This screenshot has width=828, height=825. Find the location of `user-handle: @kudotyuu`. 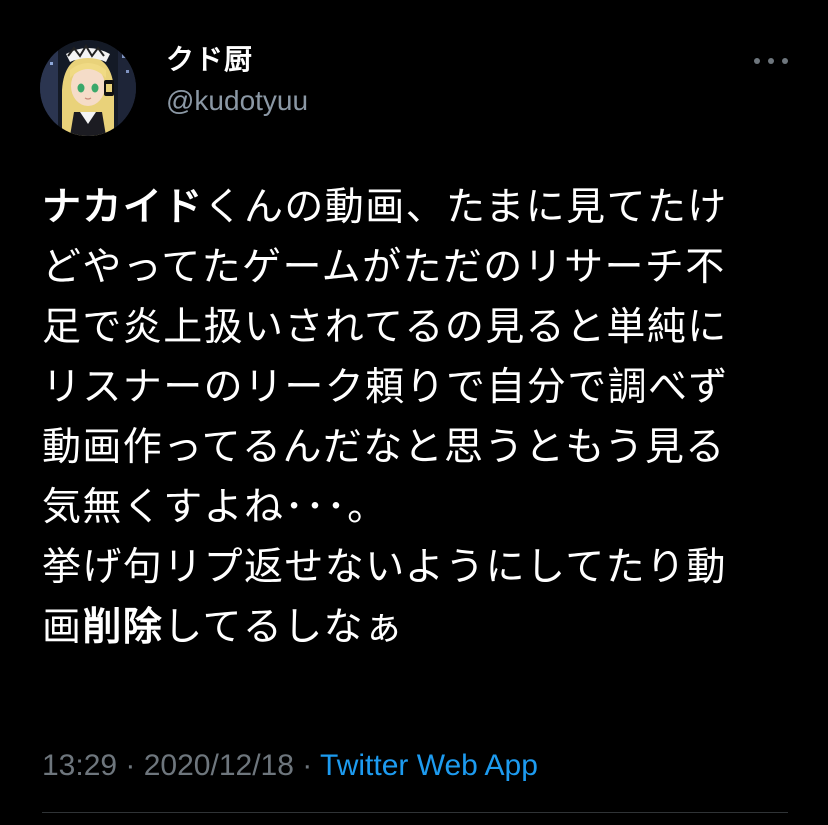

user-handle: @kudotyuu is located at coordinates (237, 101).